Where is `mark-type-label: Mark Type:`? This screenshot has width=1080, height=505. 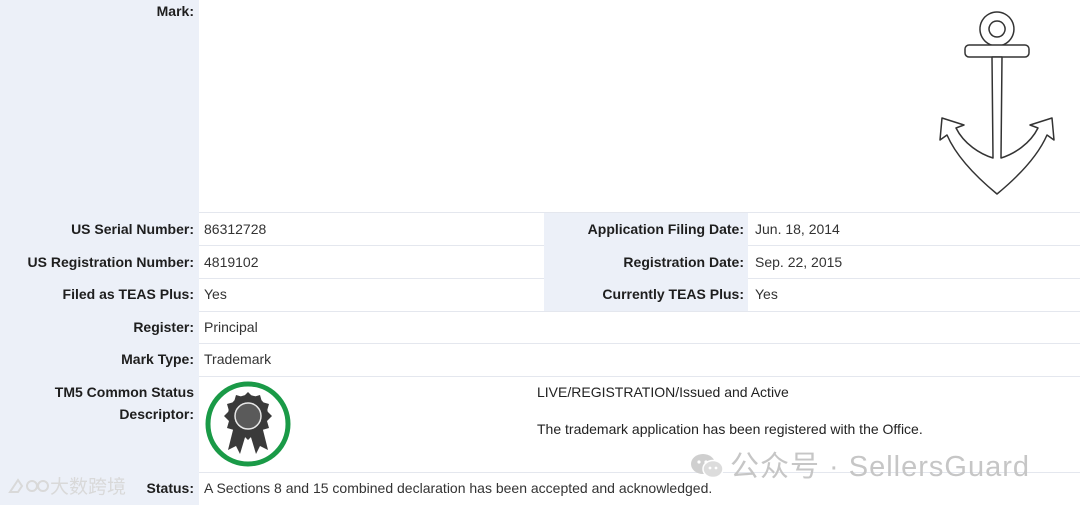
mark-type-label: Mark Type: is located at coordinates (157, 359).